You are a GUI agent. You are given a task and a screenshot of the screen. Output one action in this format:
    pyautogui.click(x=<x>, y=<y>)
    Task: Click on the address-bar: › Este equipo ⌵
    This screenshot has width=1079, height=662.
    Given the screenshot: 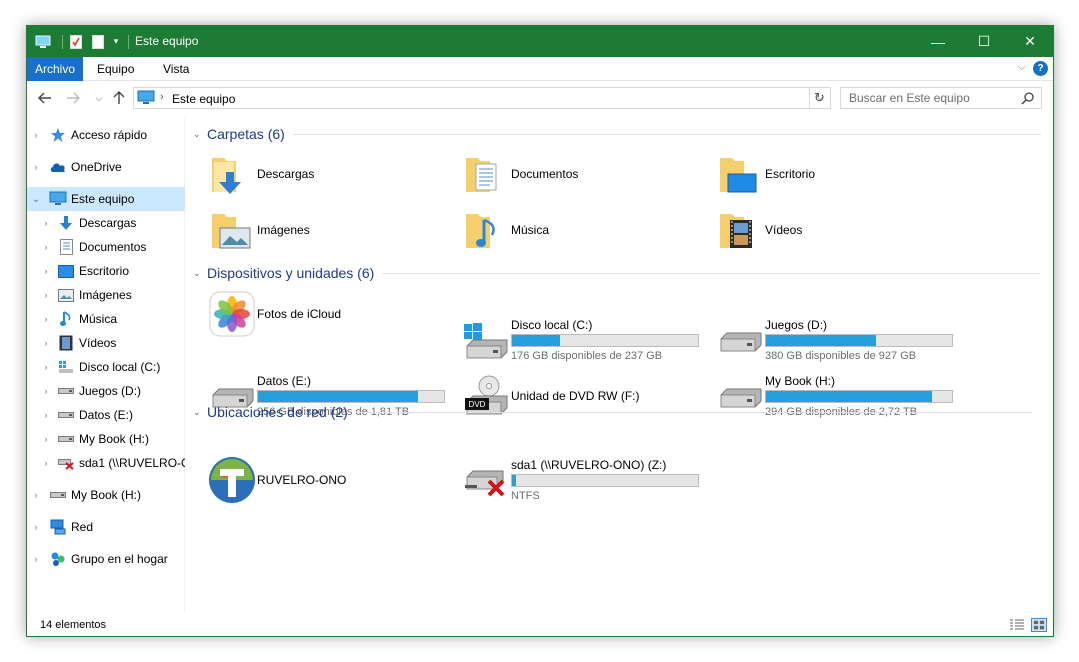 What is the action you would take?
    pyautogui.click(x=482, y=98)
    